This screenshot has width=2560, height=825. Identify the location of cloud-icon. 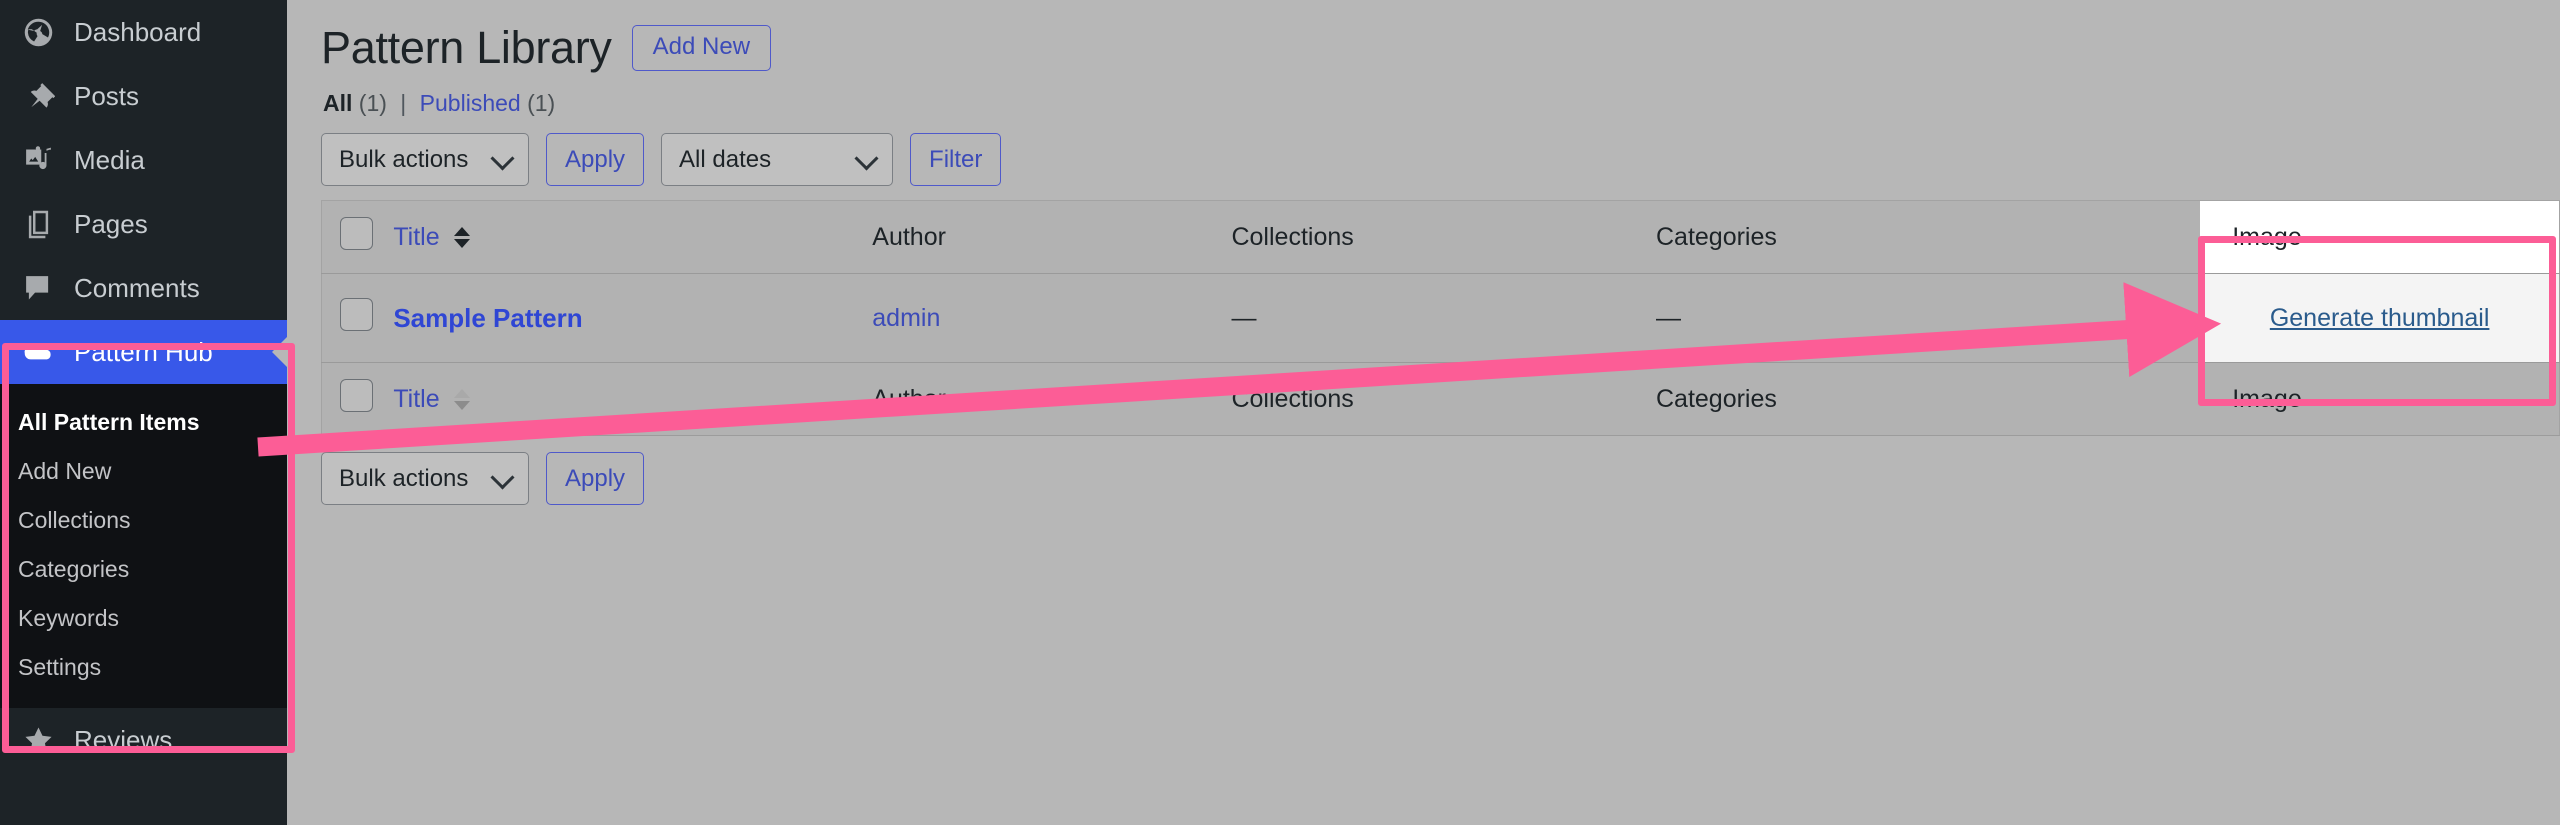
(38, 352).